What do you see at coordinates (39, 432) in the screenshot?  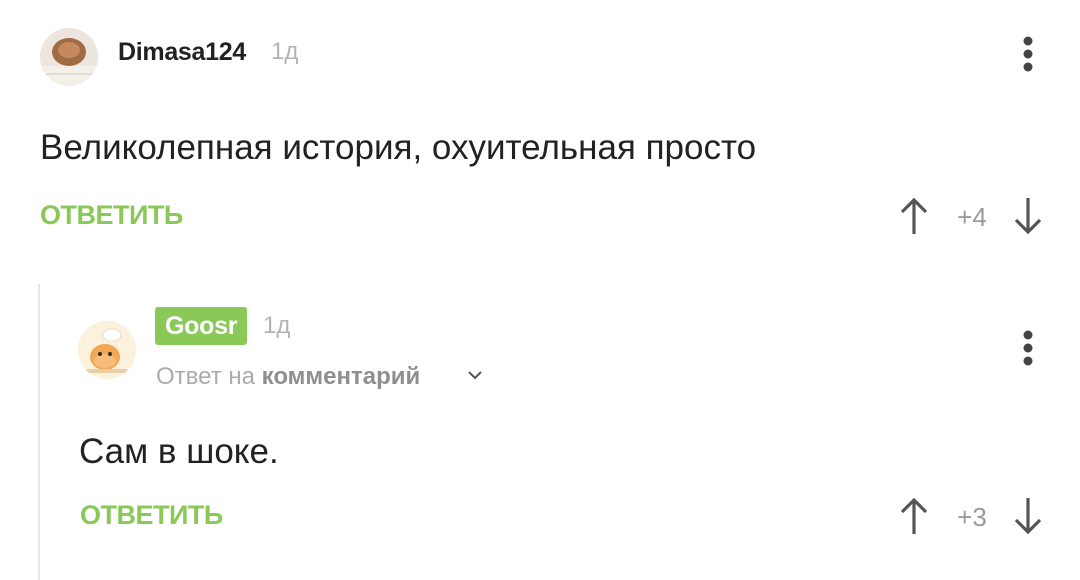 I see `thread-line` at bounding box center [39, 432].